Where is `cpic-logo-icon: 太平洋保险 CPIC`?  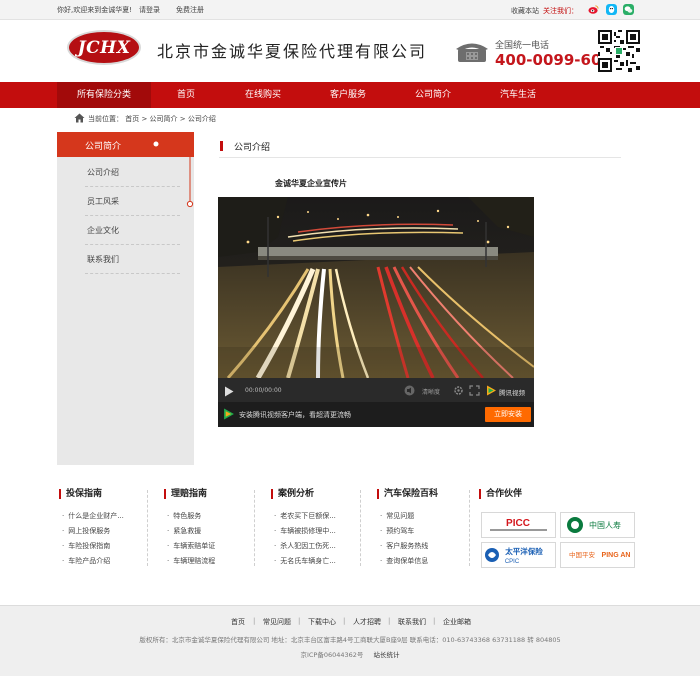
cpic-logo-icon: 太平洋保险 CPIC is located at coordinates (514, 555).